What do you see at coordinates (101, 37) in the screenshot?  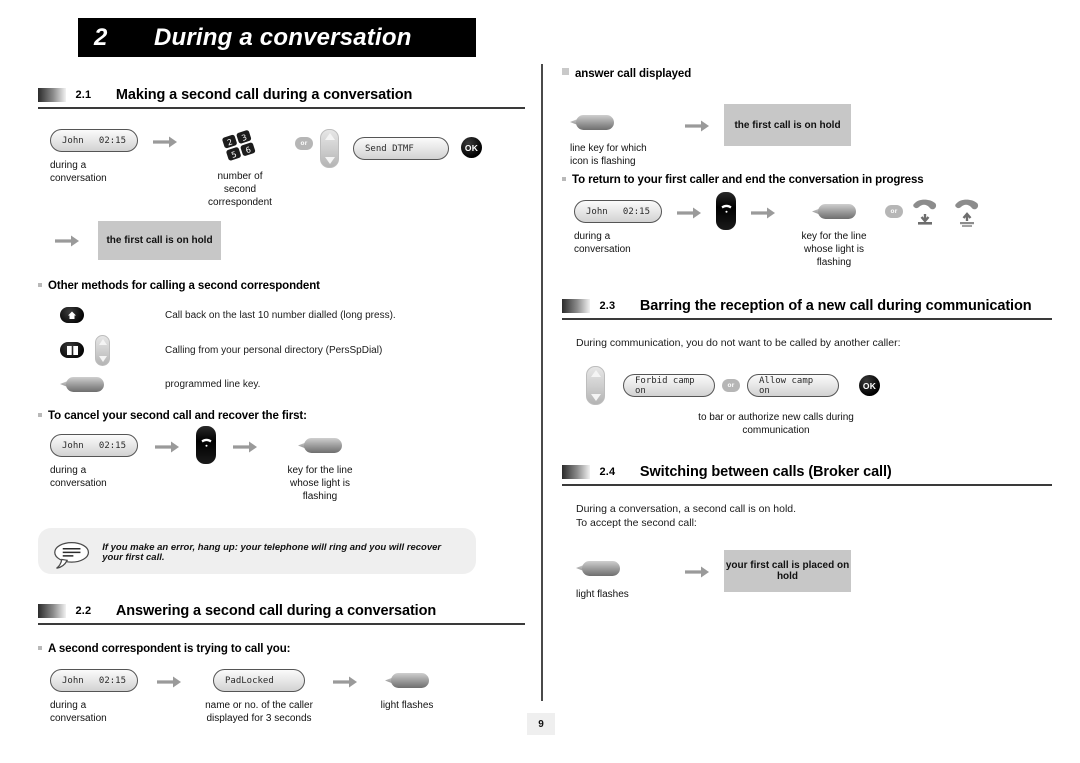 I see `chapter-number: 2` at bounding box center [101, 37].